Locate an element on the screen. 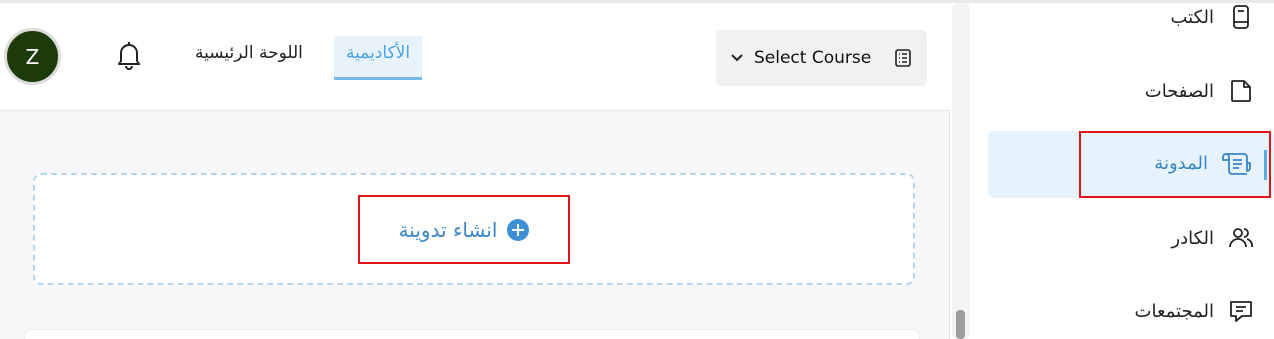 The height and width of the screenshot is (339, 1274). scrollbar-thumb is located at coordinates (960, 324).